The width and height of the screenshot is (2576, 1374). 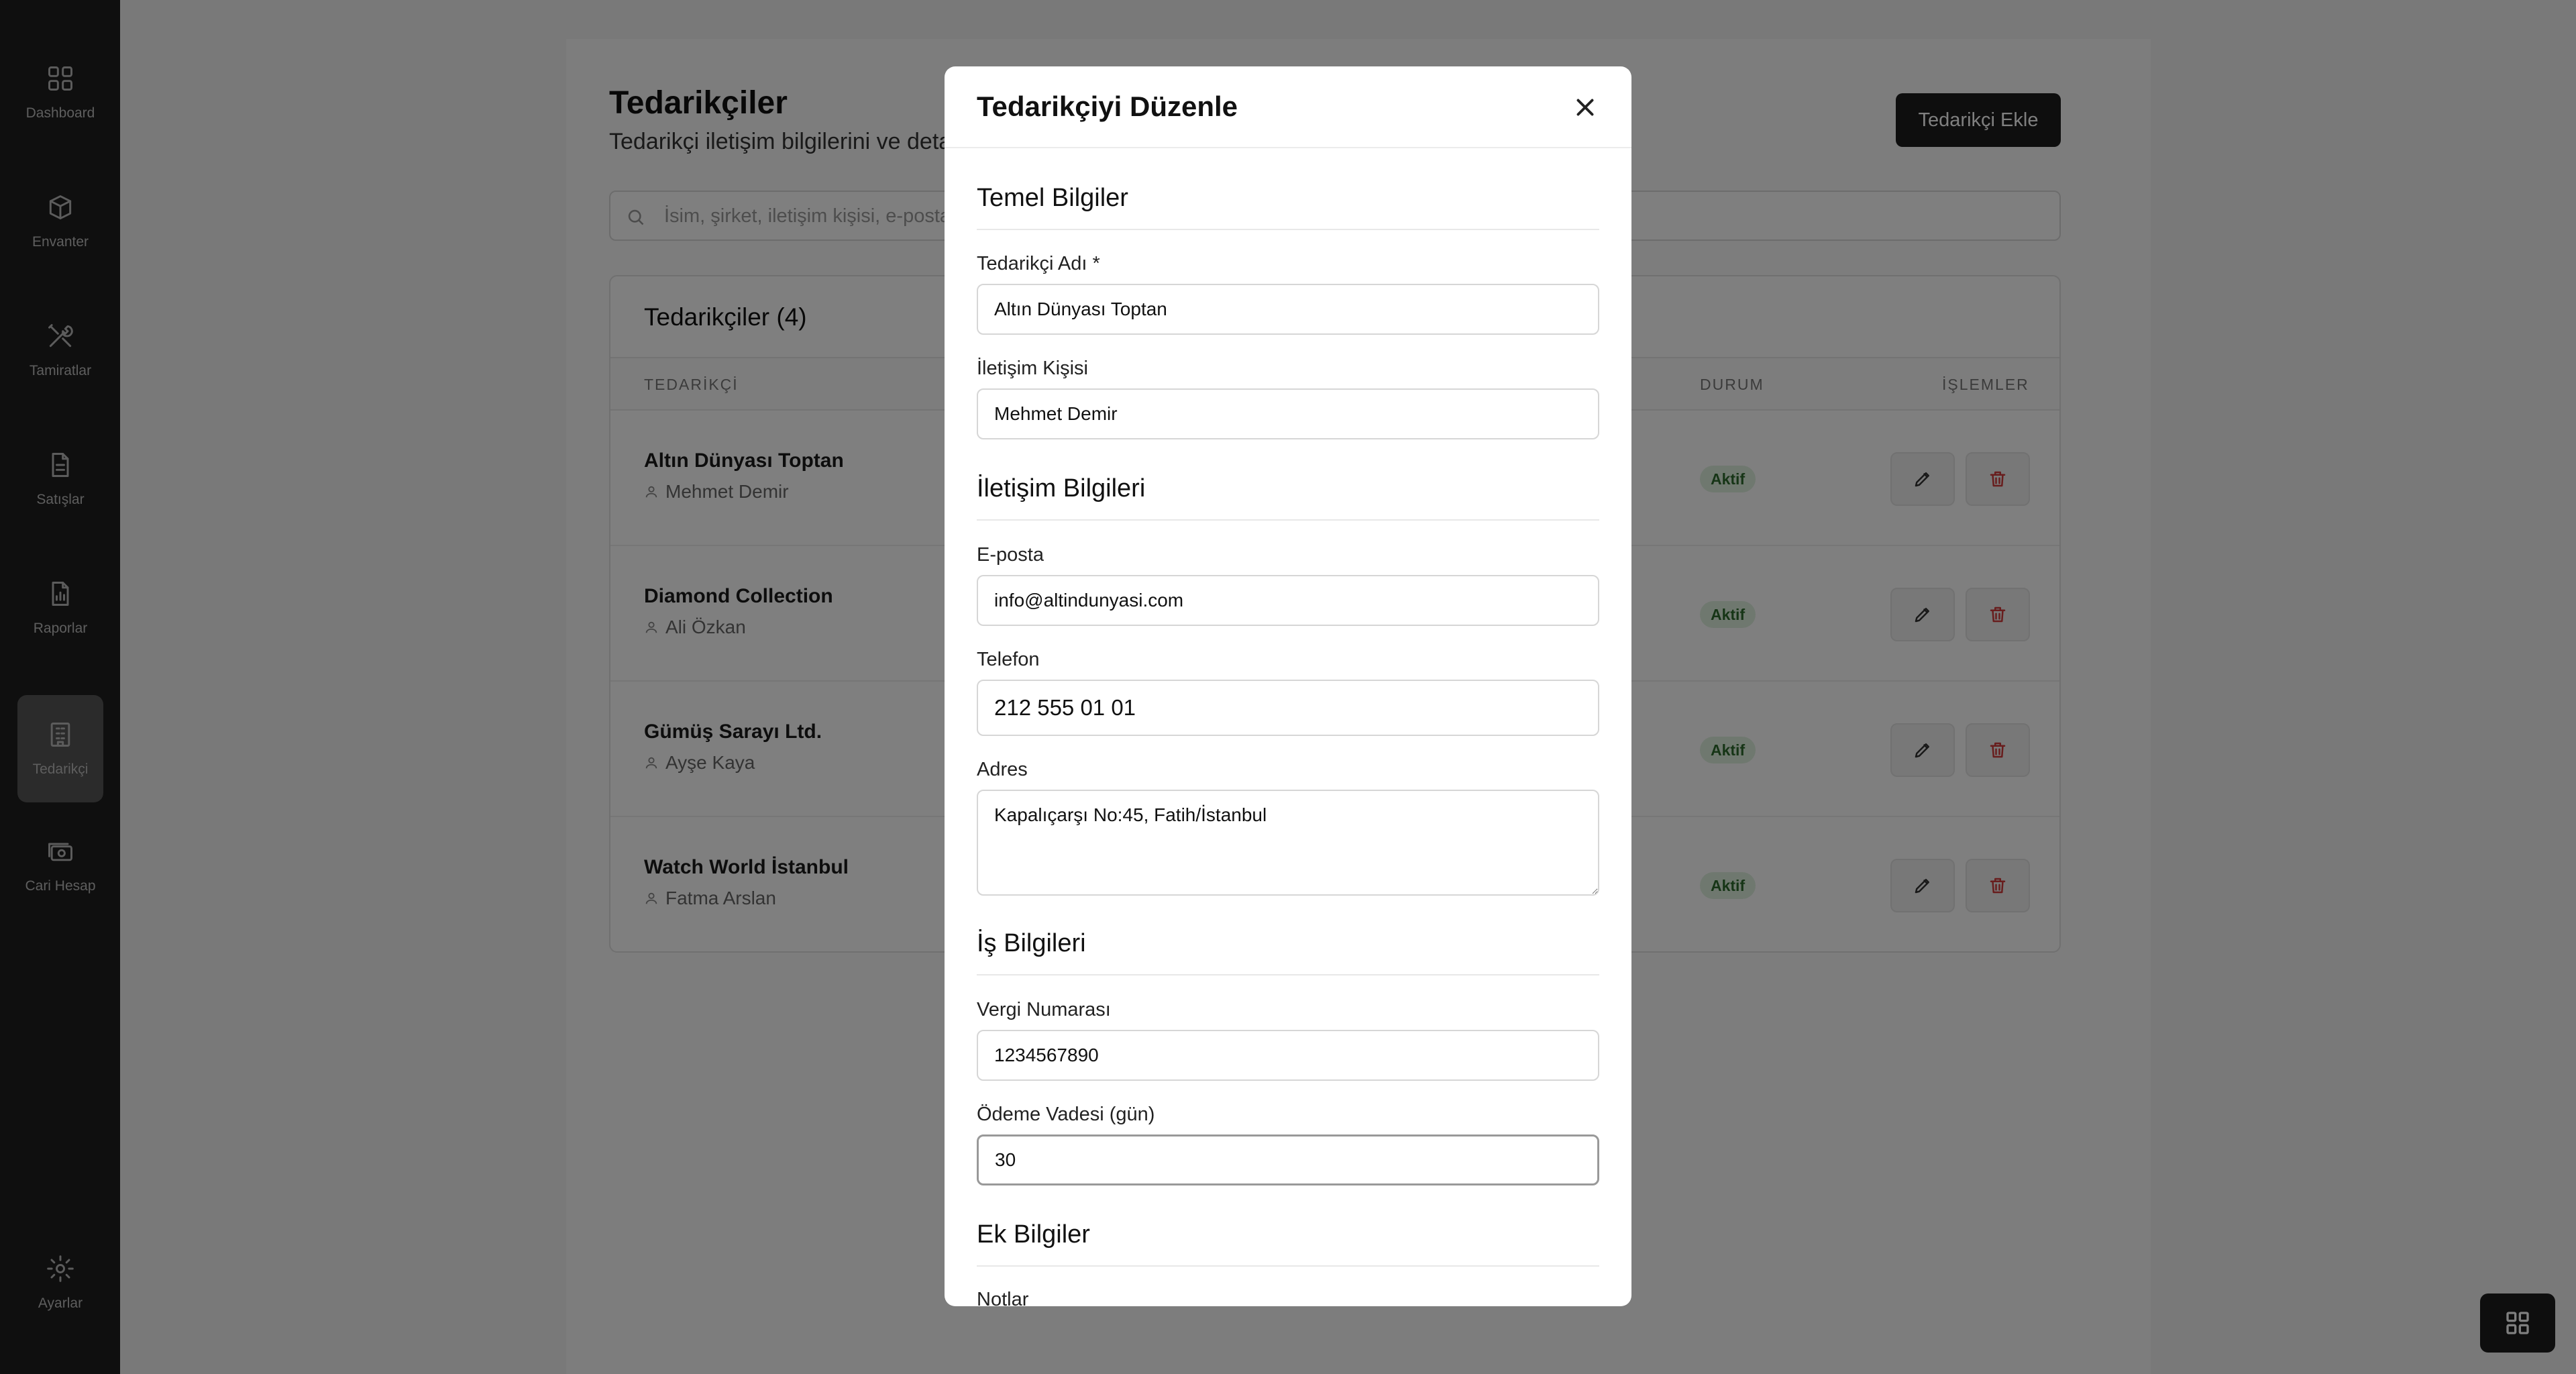 I want to click on payment-term-field, so click(x=1288, y=1159).